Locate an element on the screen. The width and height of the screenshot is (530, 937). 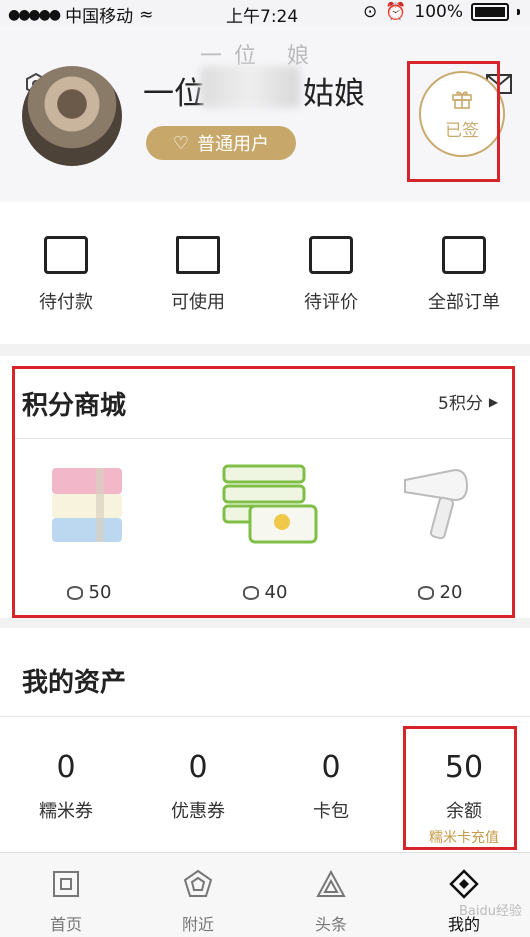
tab-label: 首页 is located at coordinates (65, 924).